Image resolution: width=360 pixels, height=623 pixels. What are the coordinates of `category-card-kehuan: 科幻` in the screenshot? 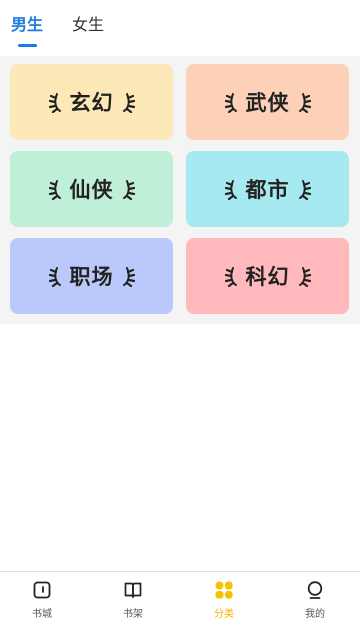 It's located at (267, 276).